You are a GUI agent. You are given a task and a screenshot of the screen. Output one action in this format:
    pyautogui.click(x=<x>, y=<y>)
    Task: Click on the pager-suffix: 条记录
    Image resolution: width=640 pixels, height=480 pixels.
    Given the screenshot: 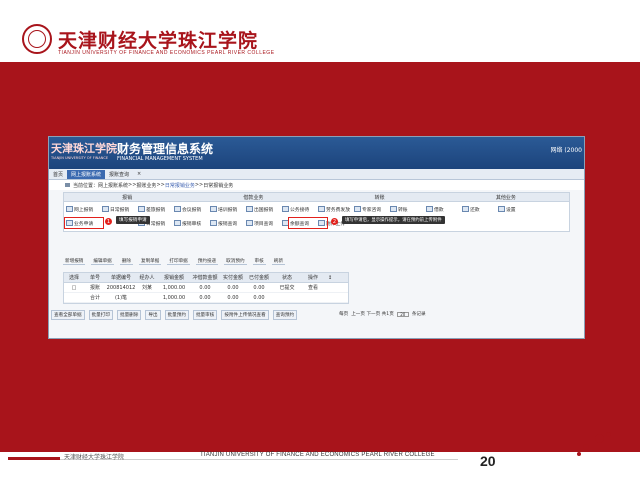 What is the action you would take?
    pyautogui.click(x=418, y=314)
    